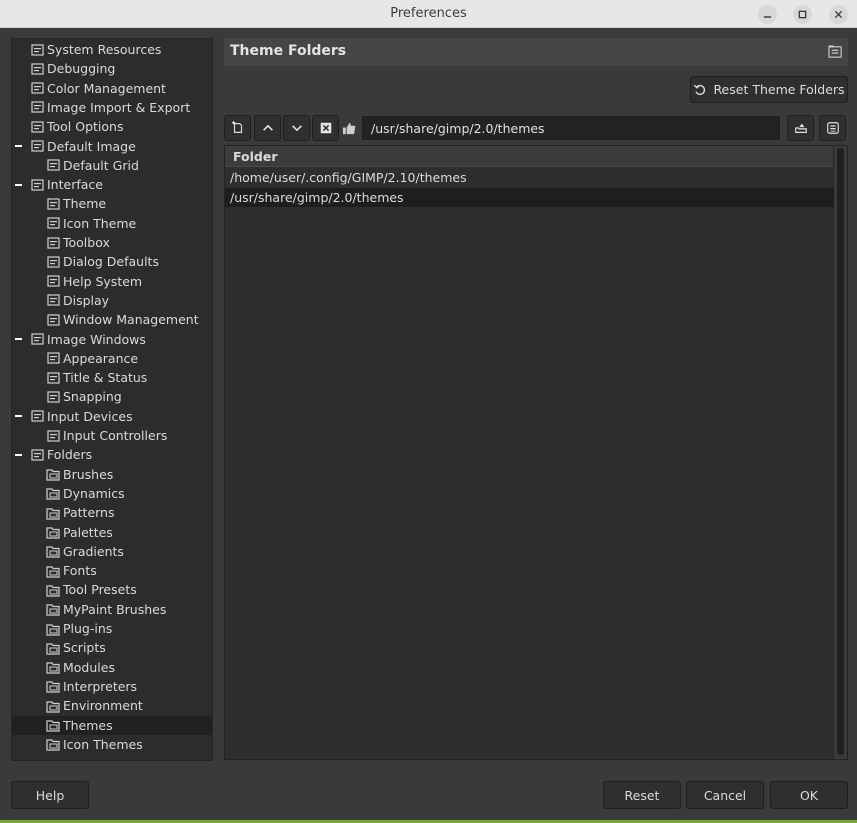 This screenshot has width=857, height=823. What do you see at coordinates (53, 571) in the screenshot?
I see `folder-fonts-icon` at bounding box center [53, 571].